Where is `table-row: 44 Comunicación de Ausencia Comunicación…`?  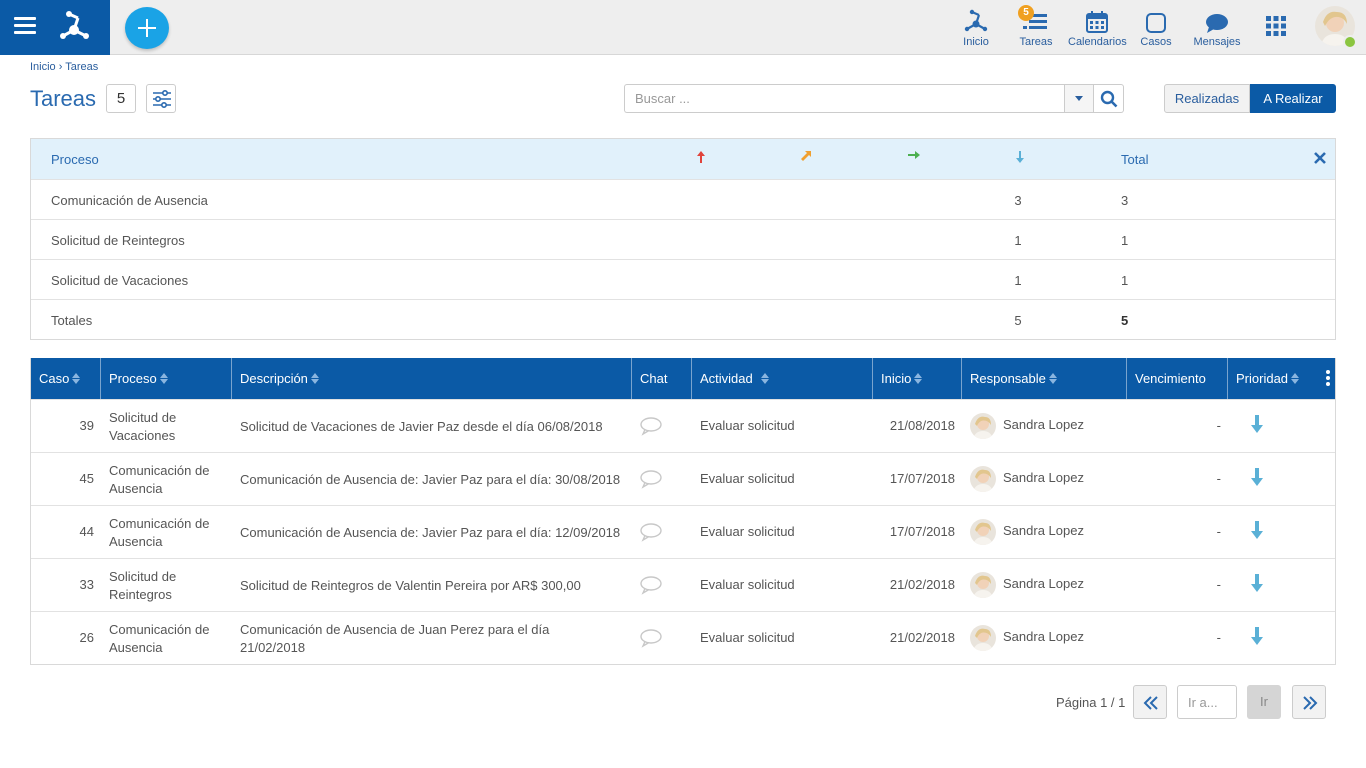 table-row: 44 Comunicación de Ausencia Comunicación… is located at coordinates (683, 531).